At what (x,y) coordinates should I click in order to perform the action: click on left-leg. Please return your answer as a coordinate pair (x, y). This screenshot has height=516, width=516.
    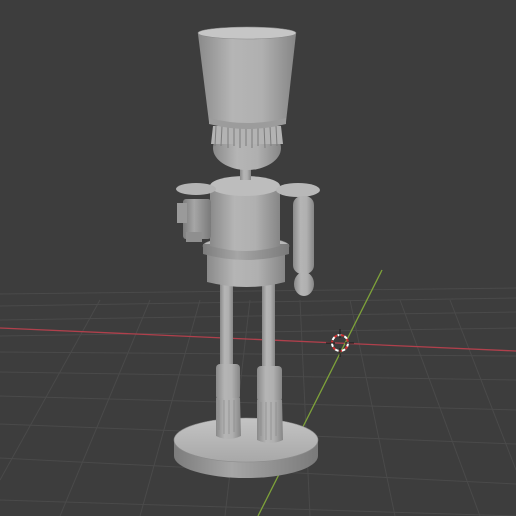
    Looking at the image, I should click on (228, 359).